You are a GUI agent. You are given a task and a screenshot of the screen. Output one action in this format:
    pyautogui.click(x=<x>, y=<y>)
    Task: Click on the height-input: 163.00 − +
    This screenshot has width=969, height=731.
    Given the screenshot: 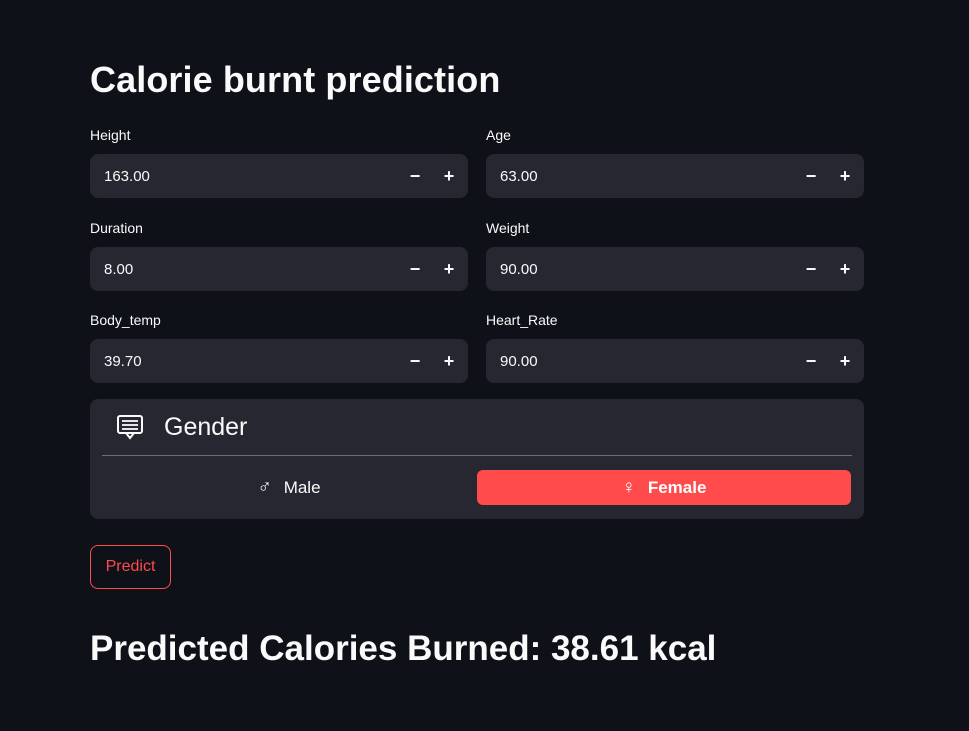 What is the action you would take?
    pyautogui.click(x=279, y=176)
    